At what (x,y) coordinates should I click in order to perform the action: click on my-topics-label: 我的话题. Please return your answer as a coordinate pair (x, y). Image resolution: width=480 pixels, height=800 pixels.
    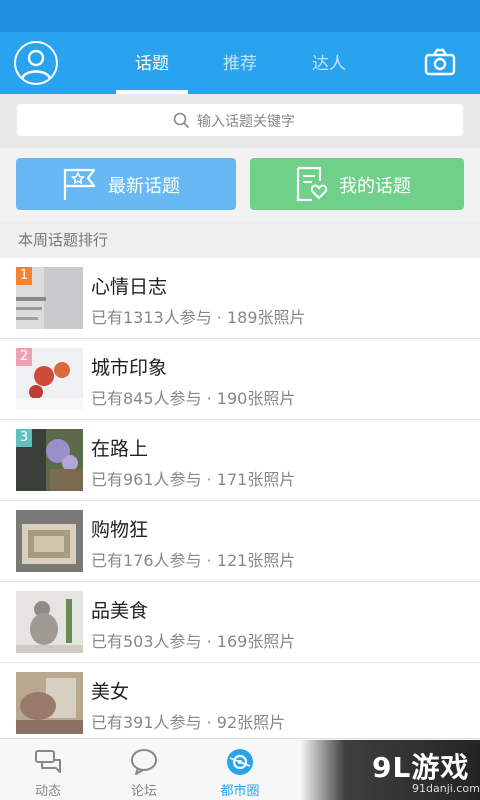
    Looking at the image, I should click on (375, 186).